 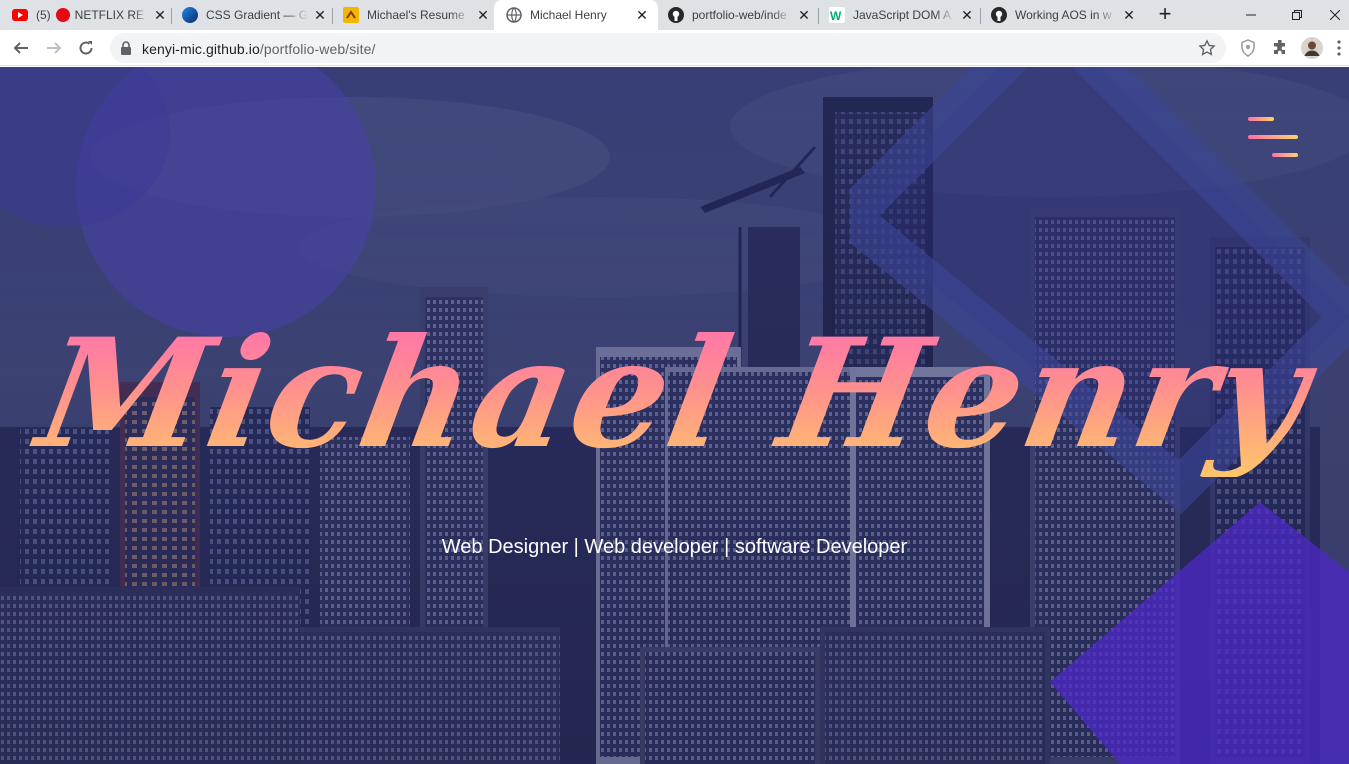 I want to click on tab-javascript-dom: W JavaScript DOM A ✕, so click(x=902, y=15).